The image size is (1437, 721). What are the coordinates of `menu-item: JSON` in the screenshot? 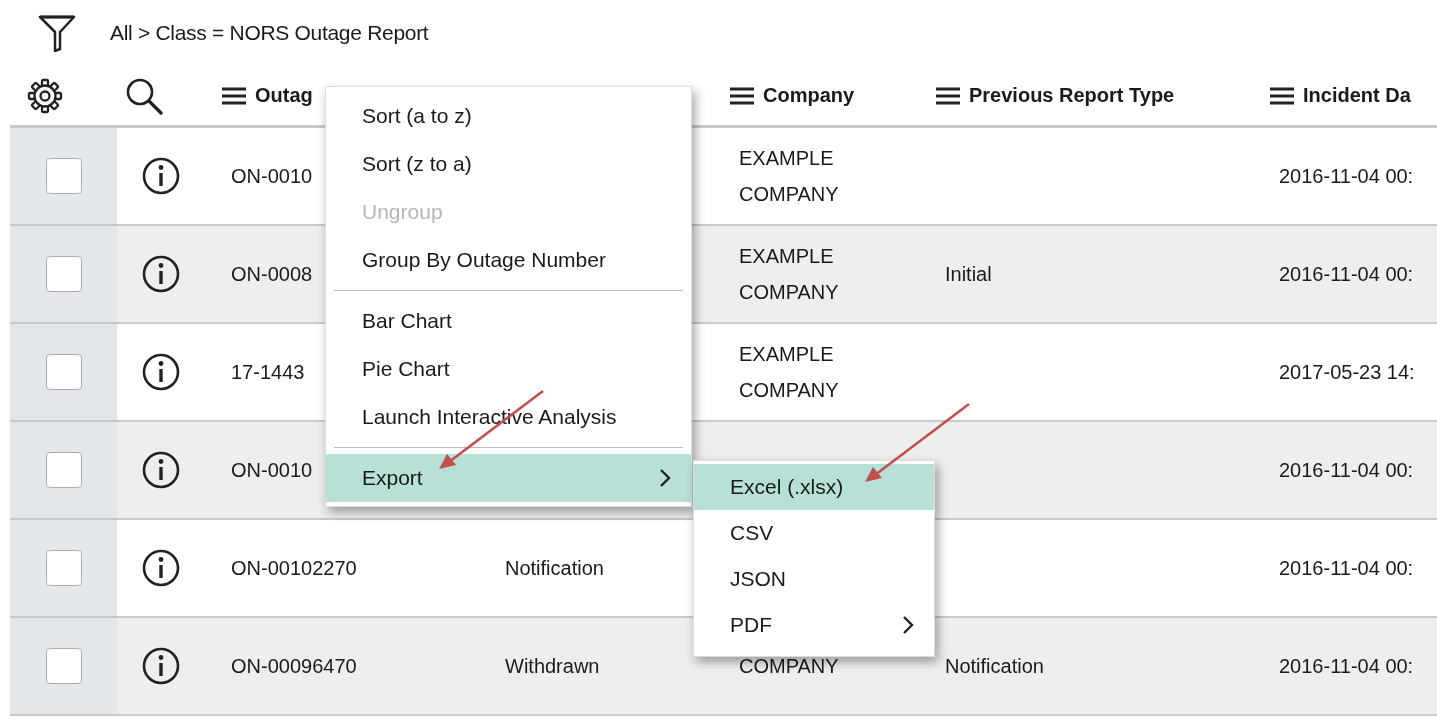 It's located at (814, 579).